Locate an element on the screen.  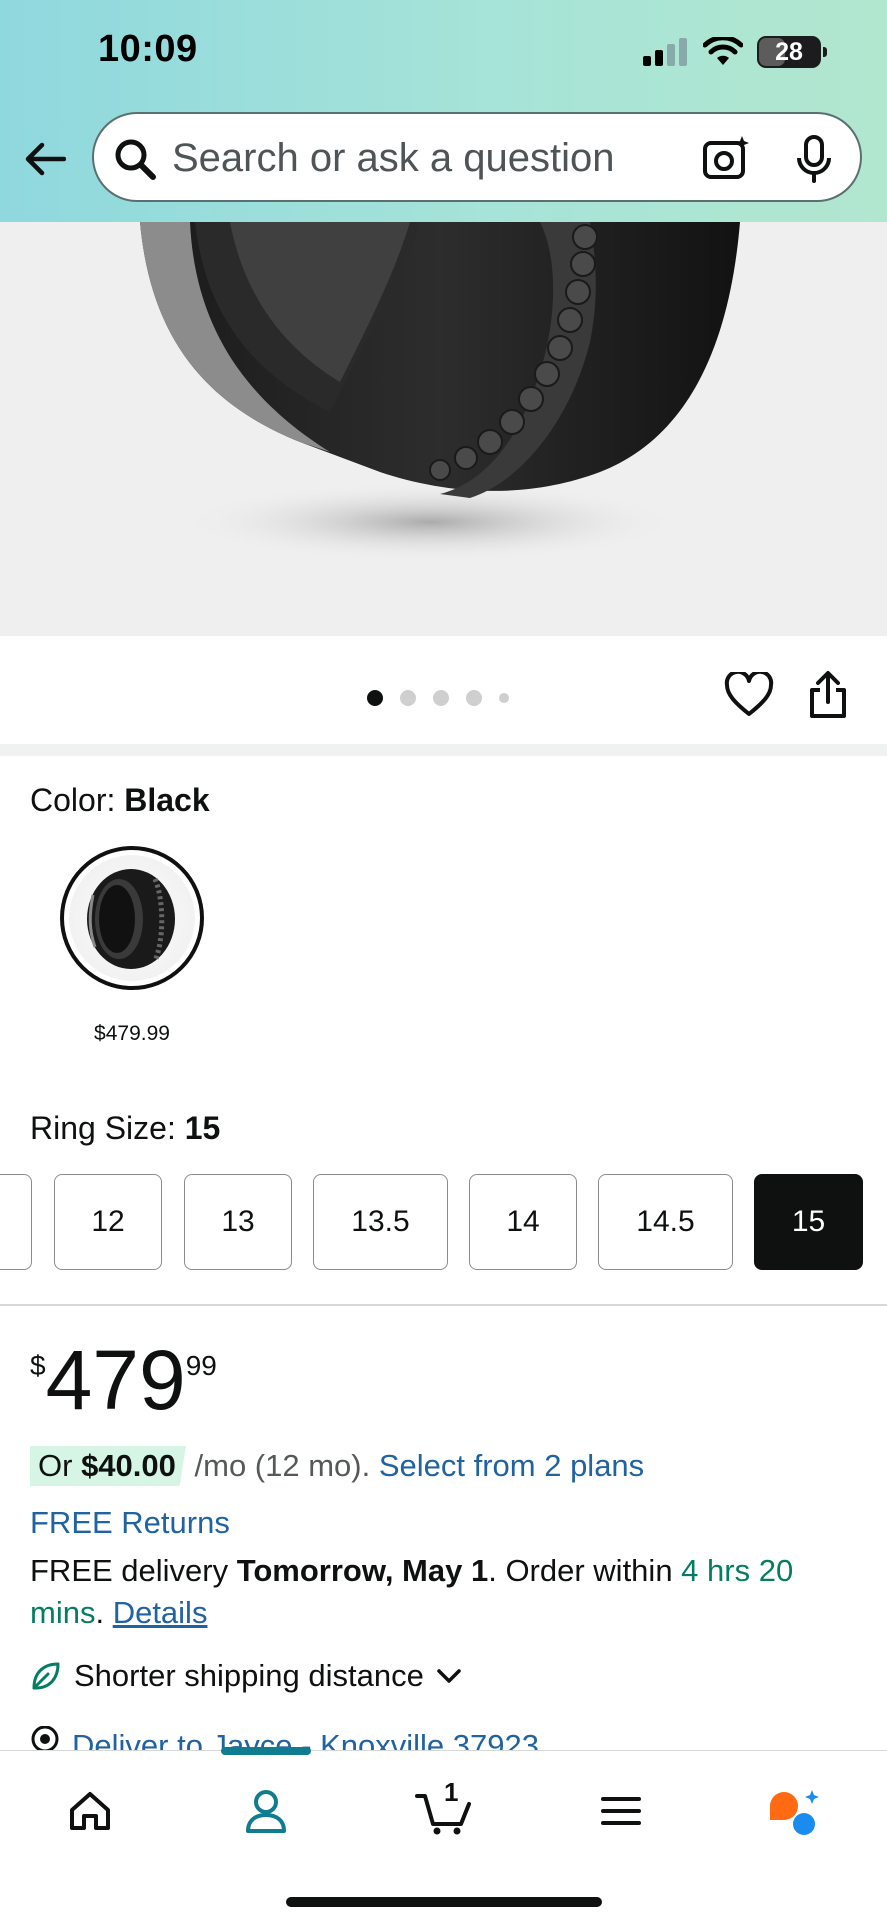
delivery-date: Tomorrow, May 1 is located at coordinates (362, 1570).